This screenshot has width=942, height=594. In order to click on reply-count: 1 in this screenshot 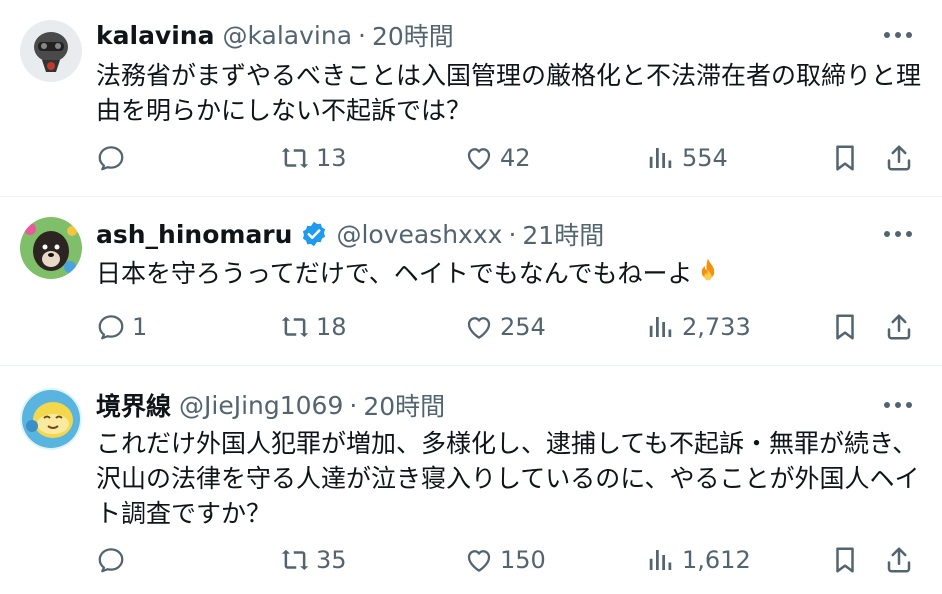, I will do `click(140, 327)`.